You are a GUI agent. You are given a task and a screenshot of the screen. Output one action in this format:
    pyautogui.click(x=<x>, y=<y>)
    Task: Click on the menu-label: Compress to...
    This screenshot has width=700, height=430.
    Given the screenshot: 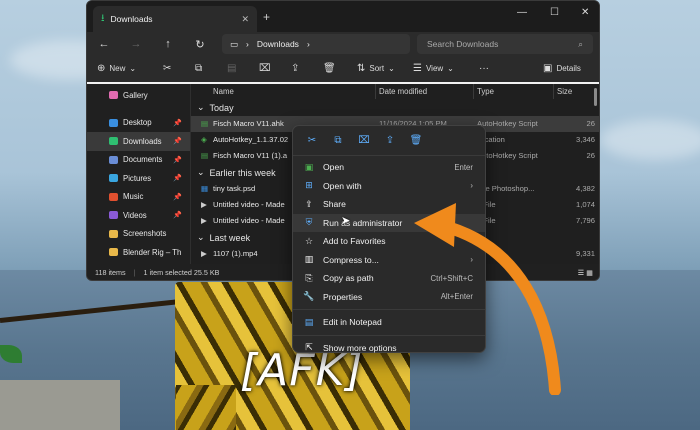 What is the action you would take?
    pyautogui.click(x=351, y=259)
    